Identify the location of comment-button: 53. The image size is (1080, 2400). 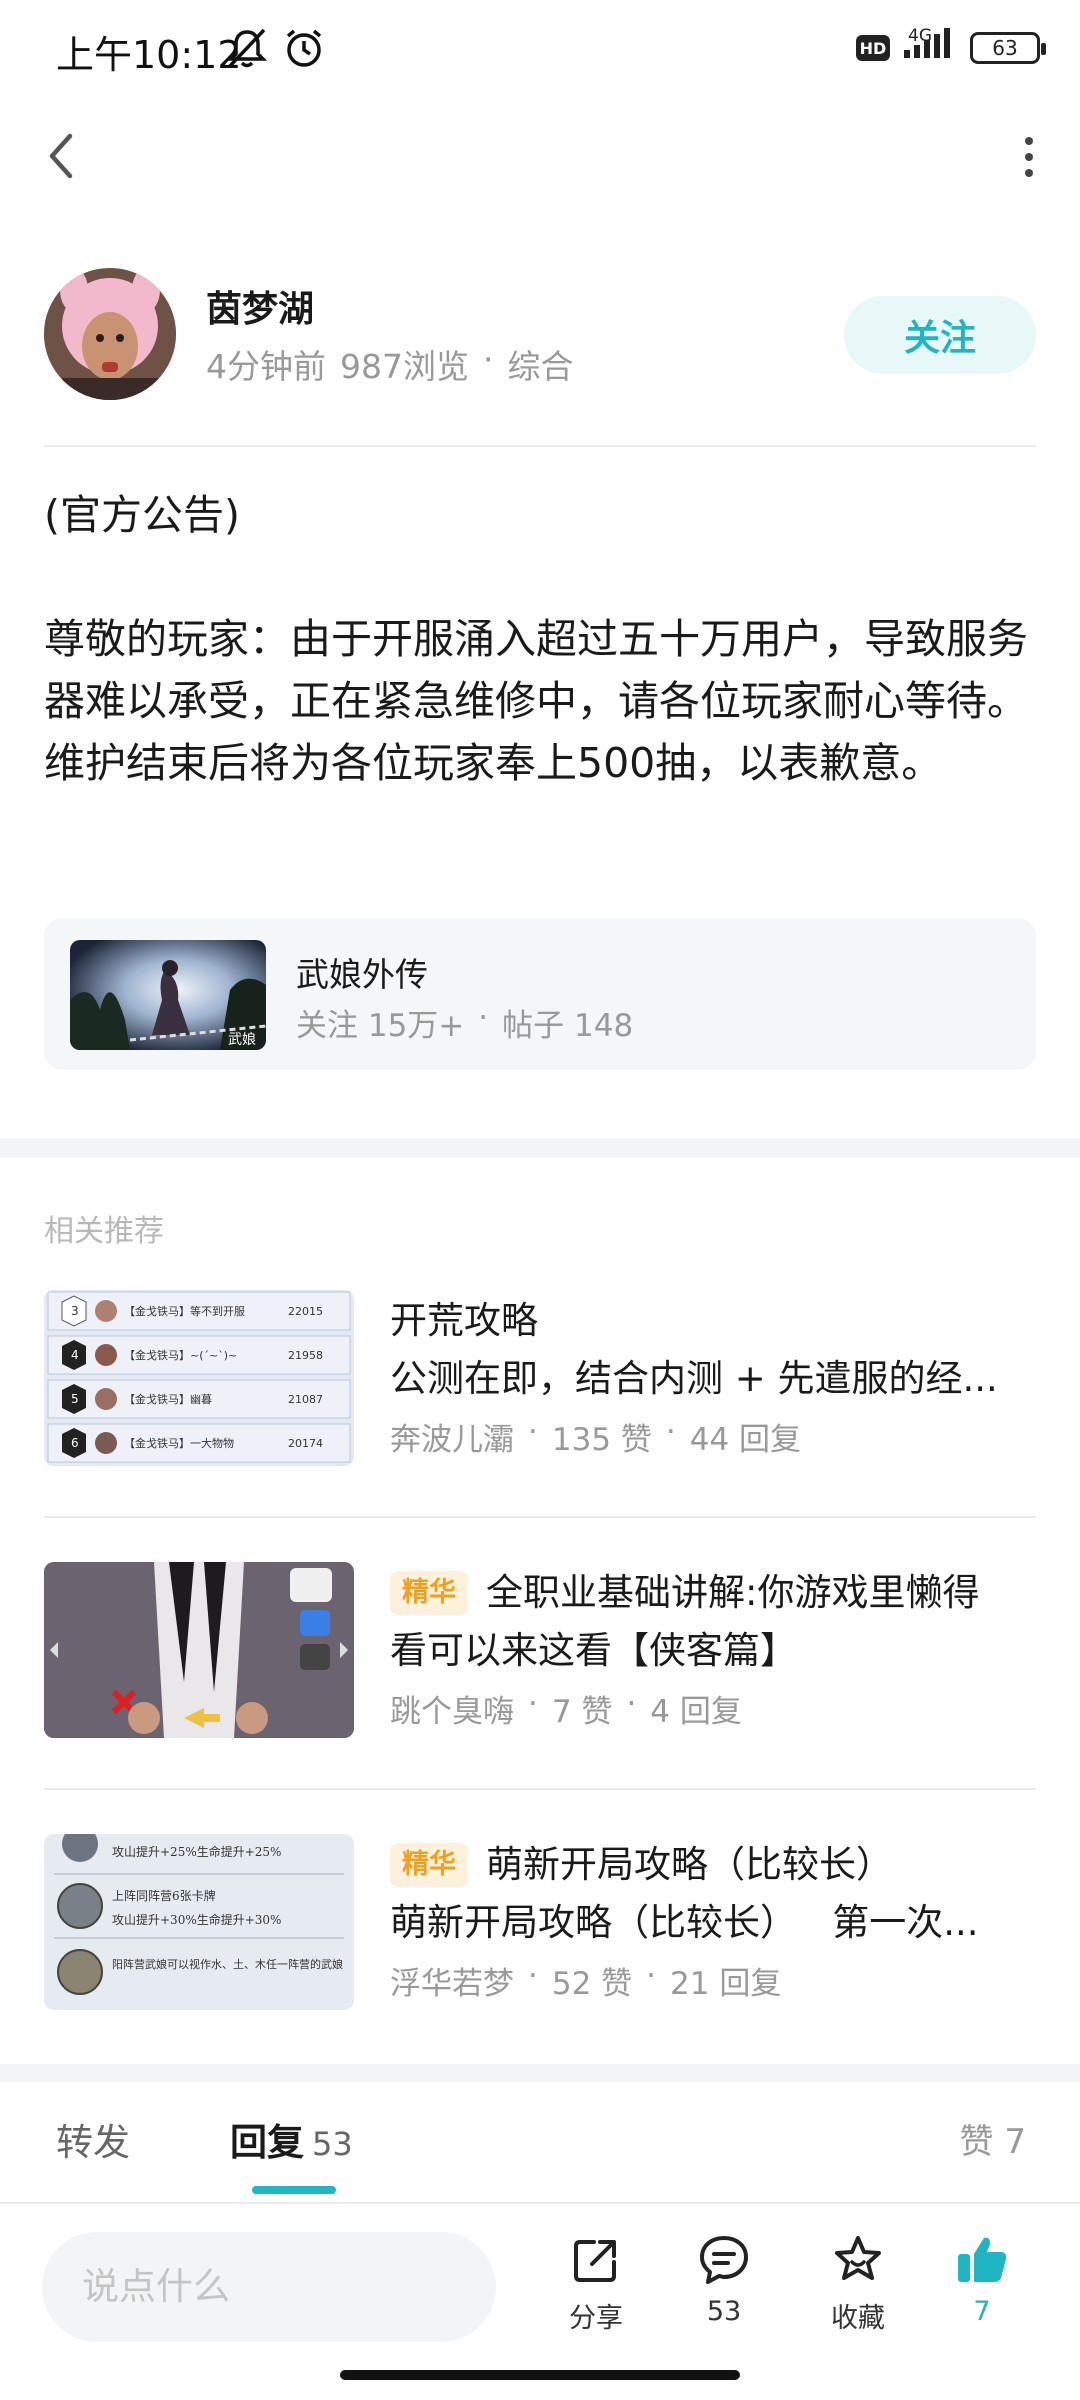
(724, 2297).